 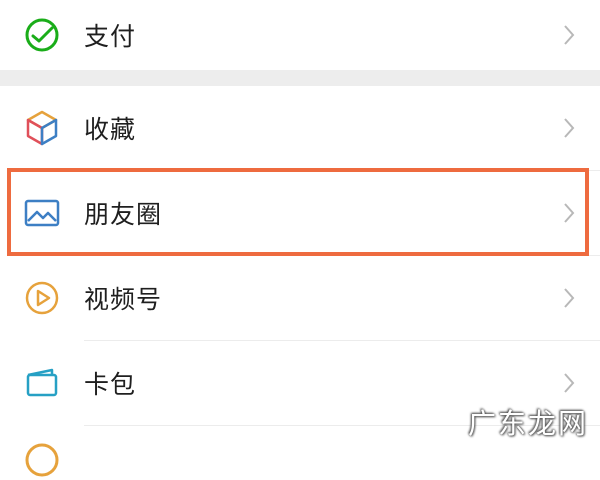 I want to click on watermark: 广东龙网, so click(x=527, y=423).